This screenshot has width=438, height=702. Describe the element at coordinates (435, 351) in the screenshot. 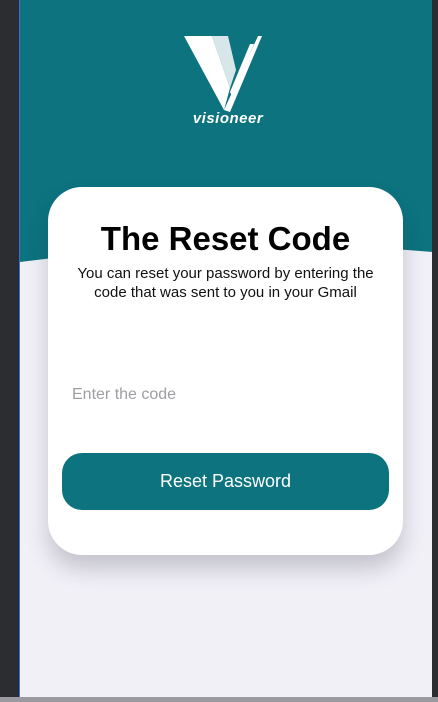

I see `window-right-edge` at that location.